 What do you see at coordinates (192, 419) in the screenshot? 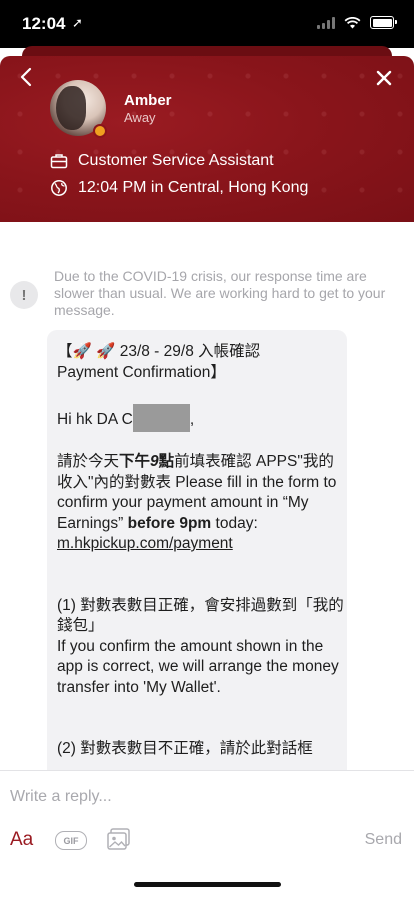
I see `message-greeting-end: ,` at bounding box center [192, 419].